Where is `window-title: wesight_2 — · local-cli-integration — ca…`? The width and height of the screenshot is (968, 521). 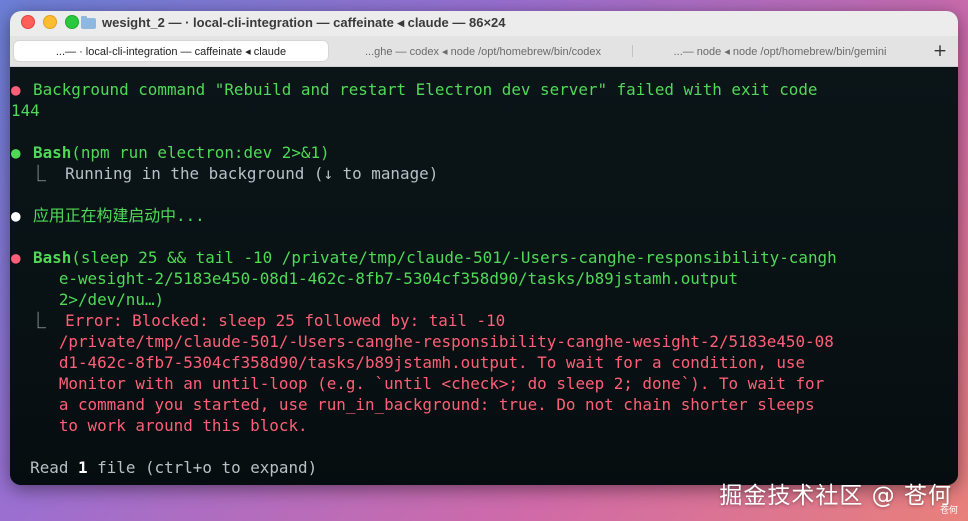
window-title: wesight_2 — · local-cli-integration — ca… is located at coordinates (293, 23).